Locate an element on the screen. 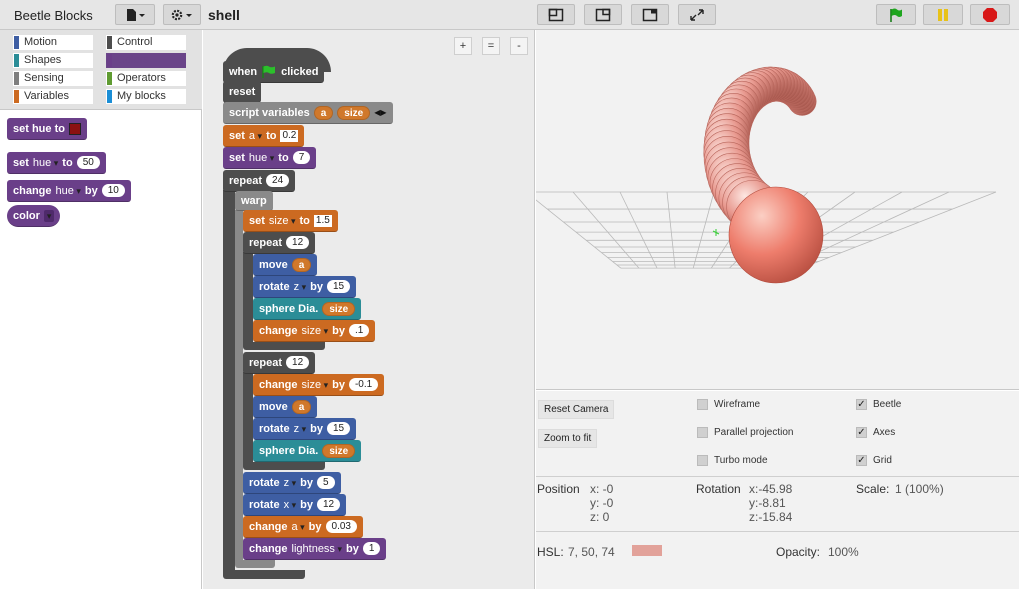  reset-camera-button: Reset Camera is located at coordinates (576, 409).